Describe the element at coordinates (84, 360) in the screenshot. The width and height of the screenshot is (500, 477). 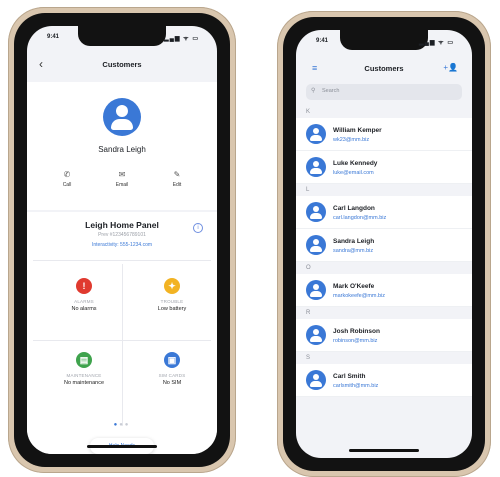
I see `maintenance-icon: ▤` at that location.